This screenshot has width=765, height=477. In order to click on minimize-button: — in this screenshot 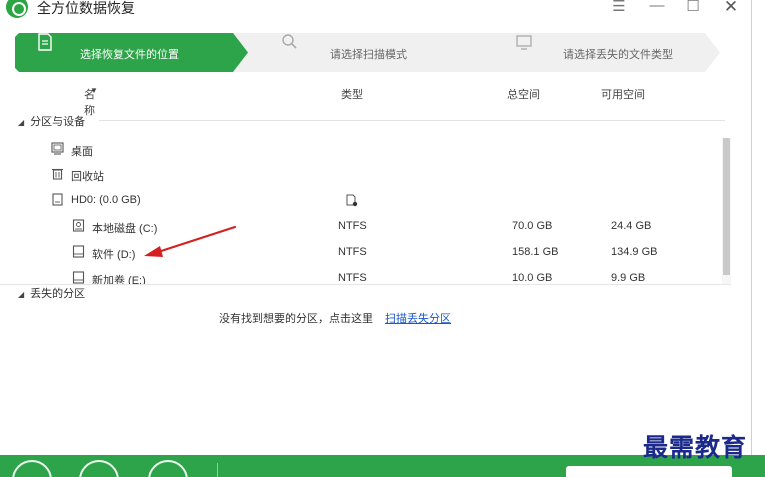, I will do `click(657, 7)`.